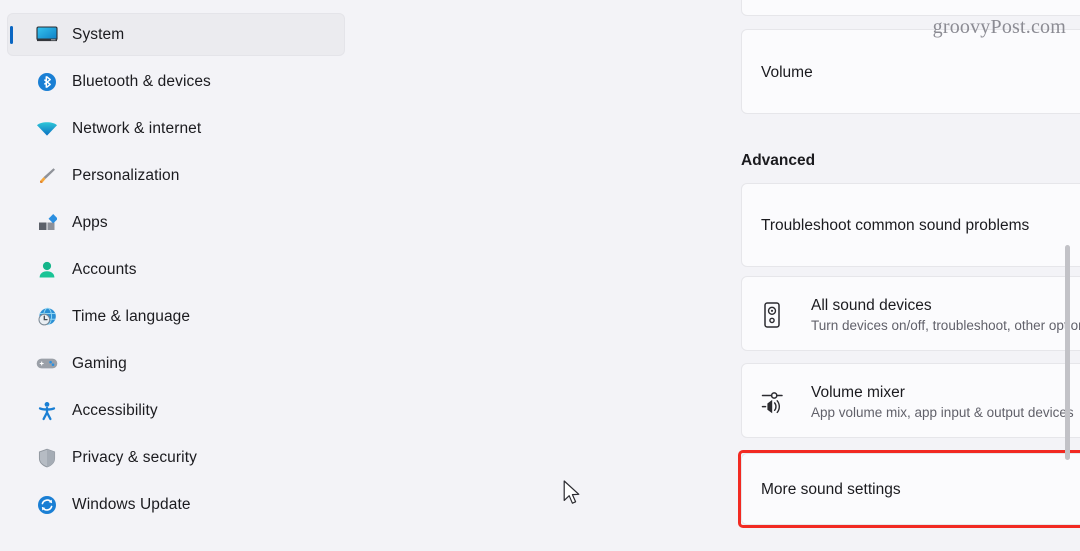 The width and height of the screenshot is (1080, 551). I want to click on troubleshoot-label: Troubleshoot common sound problems, so click(895, 225).